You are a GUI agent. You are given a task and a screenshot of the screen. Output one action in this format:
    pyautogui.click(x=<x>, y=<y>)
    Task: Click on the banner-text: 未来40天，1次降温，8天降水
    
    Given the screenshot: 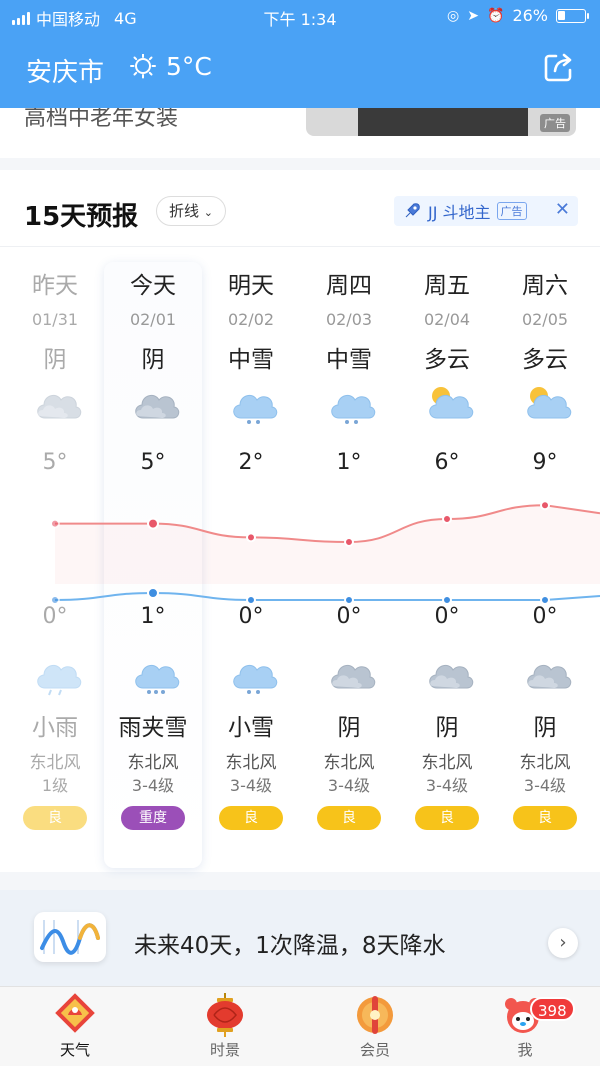 What is the action you would take?
    pyautogui.click(x=290, y=943)
    